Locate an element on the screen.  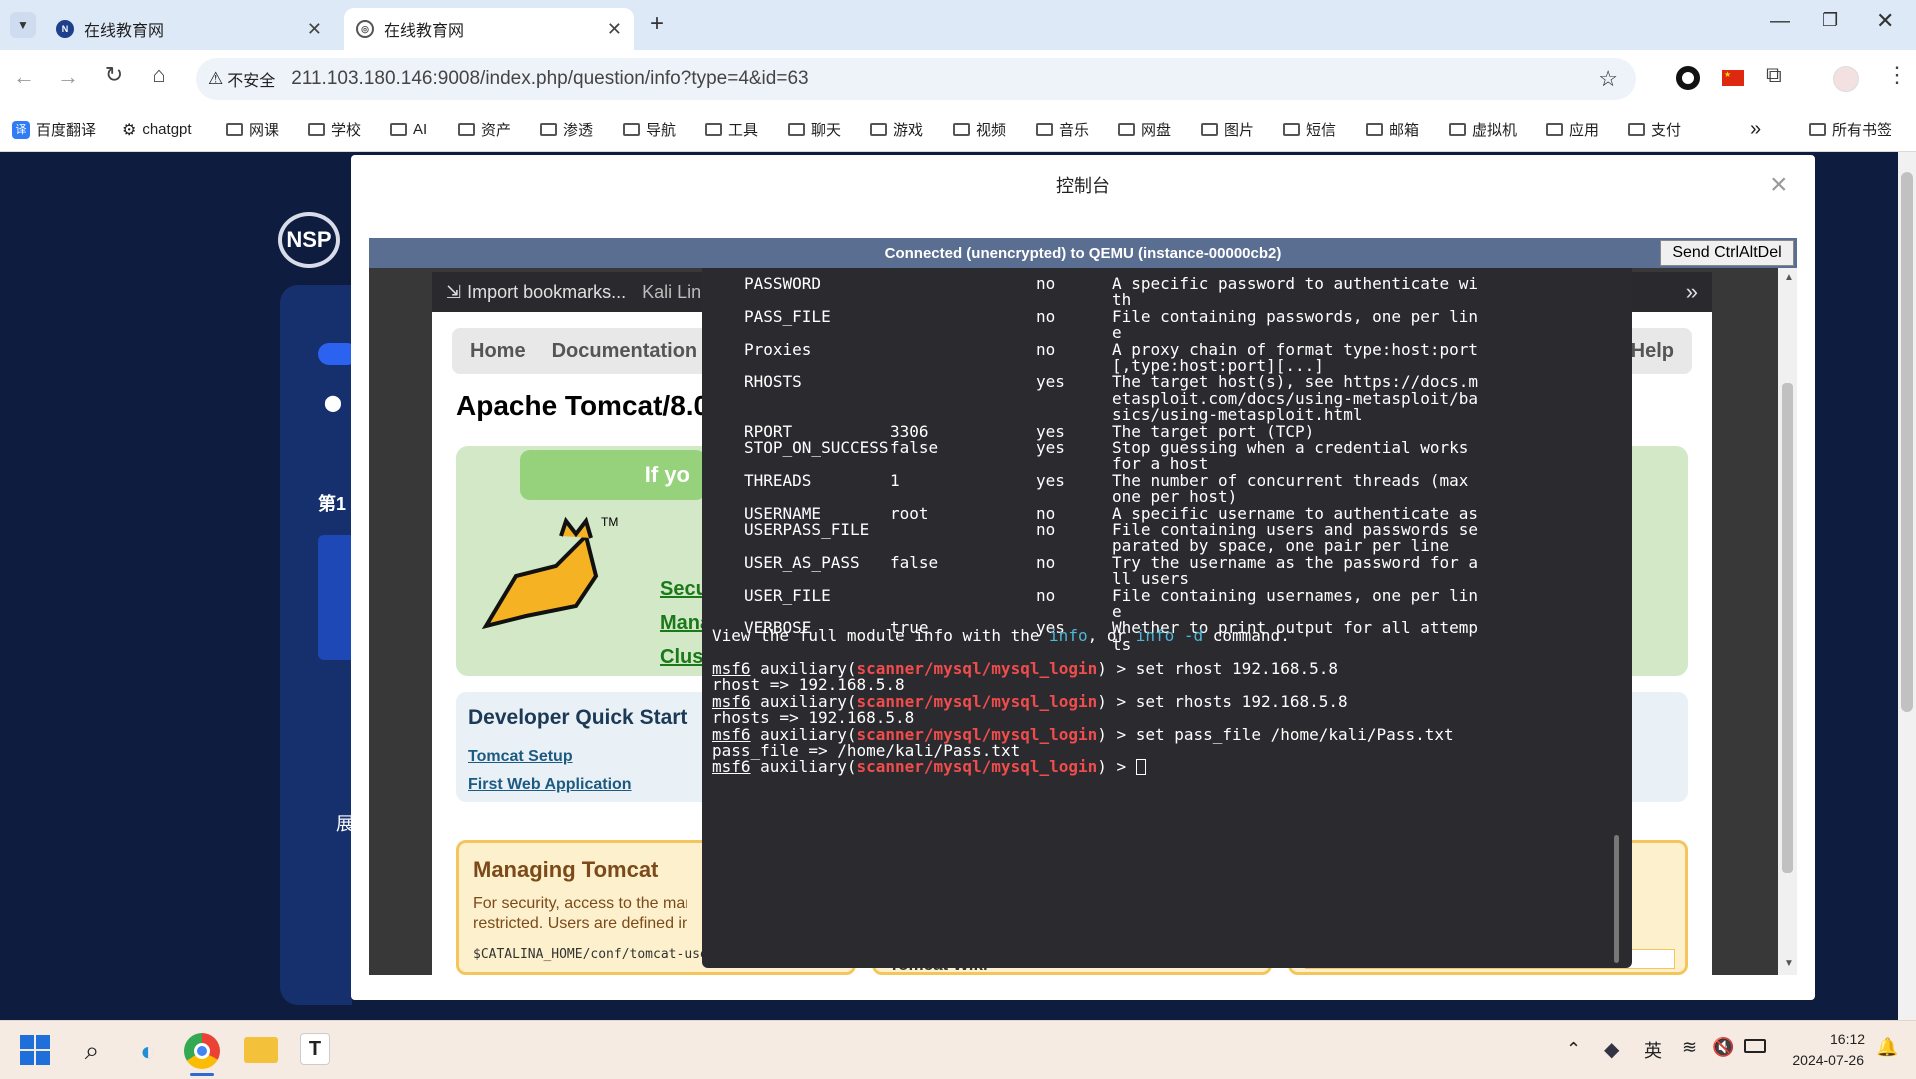
chrome-icon is located at coordinates (202, 1051).